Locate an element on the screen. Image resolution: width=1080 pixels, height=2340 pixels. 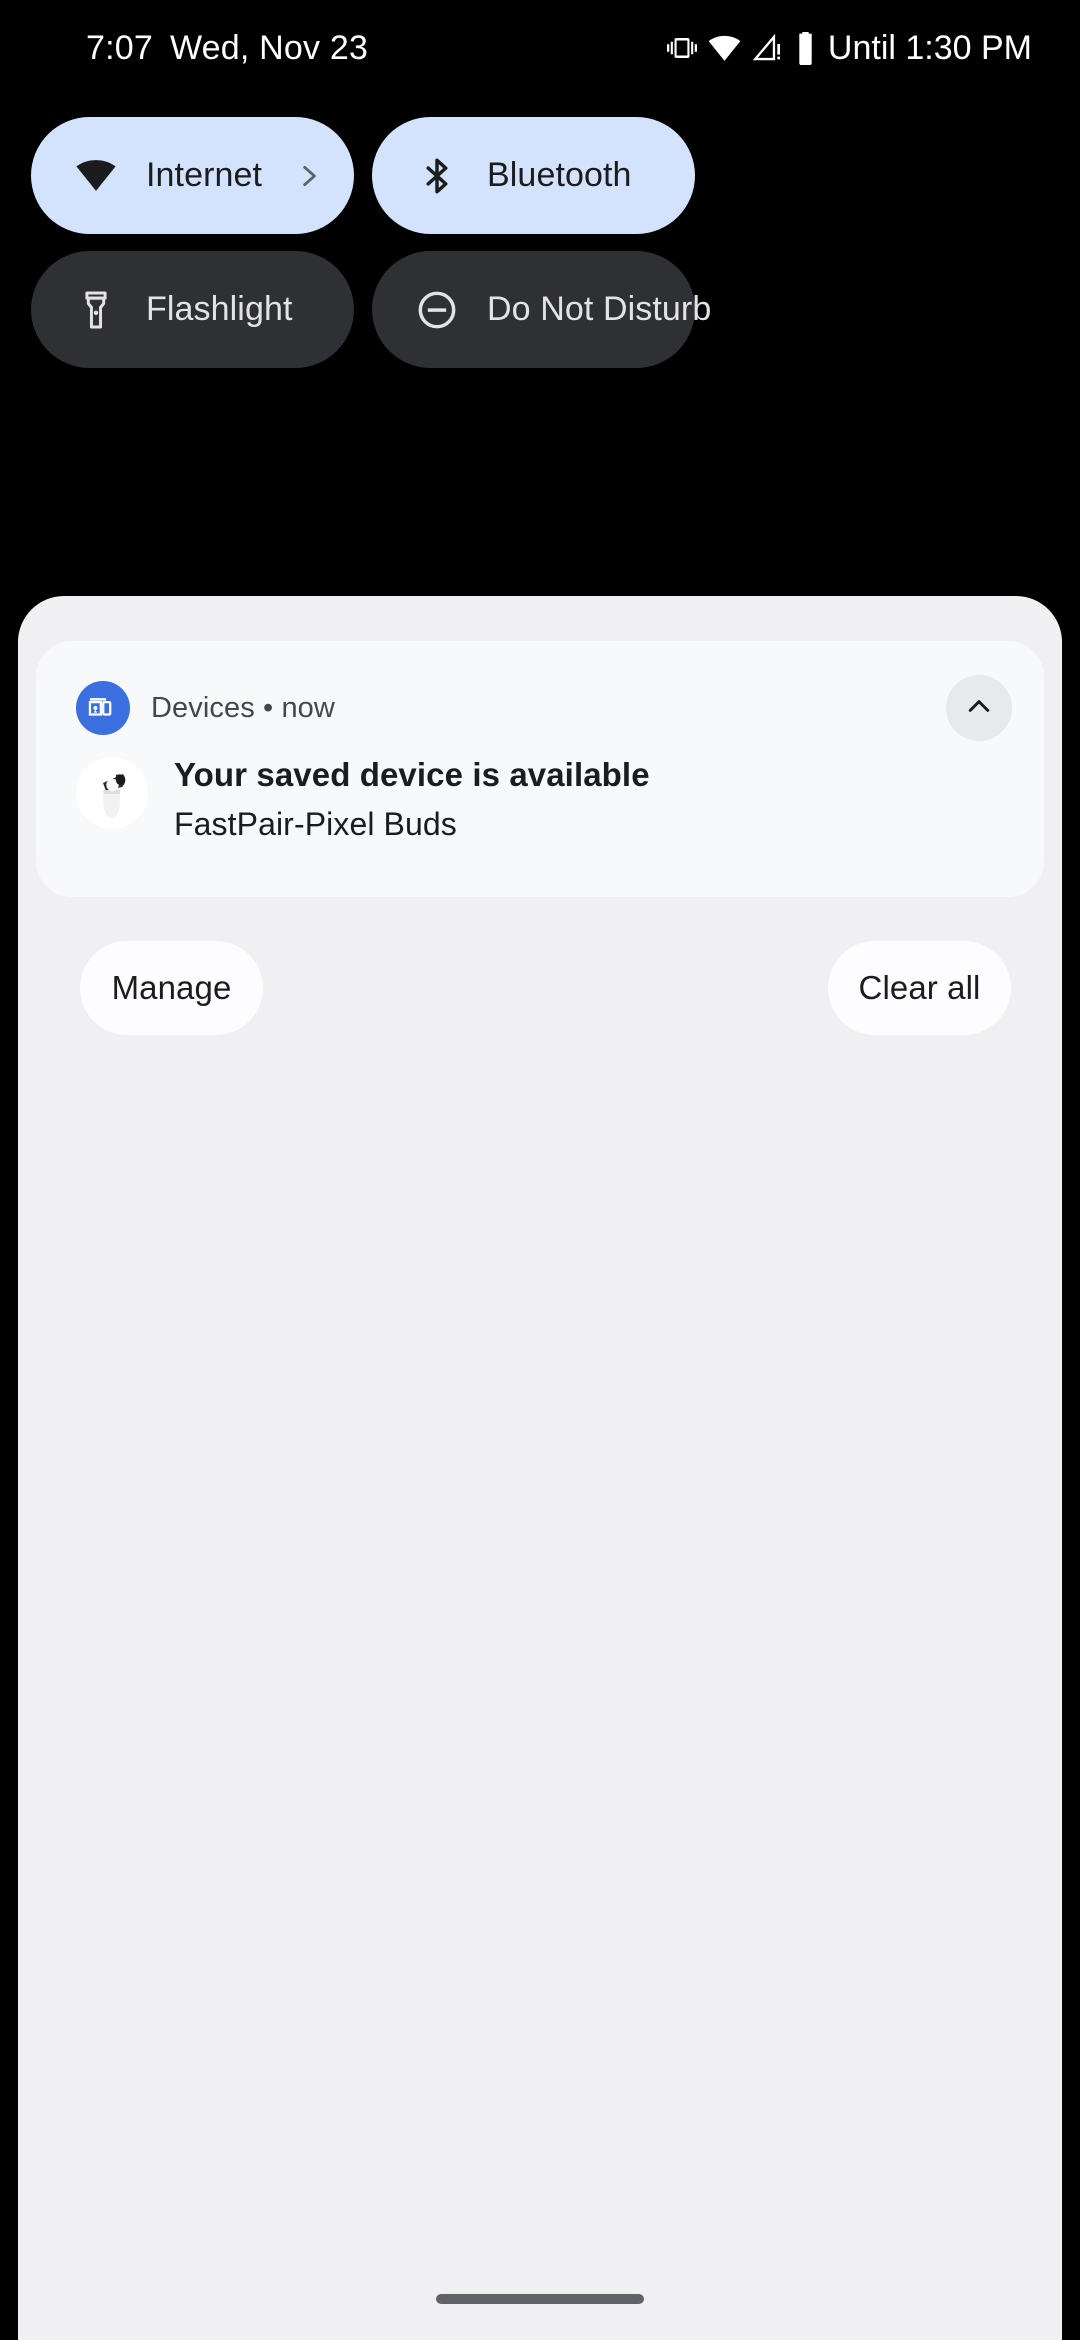
qs-tile-internet: Internet is located at coordinates (192, 175).